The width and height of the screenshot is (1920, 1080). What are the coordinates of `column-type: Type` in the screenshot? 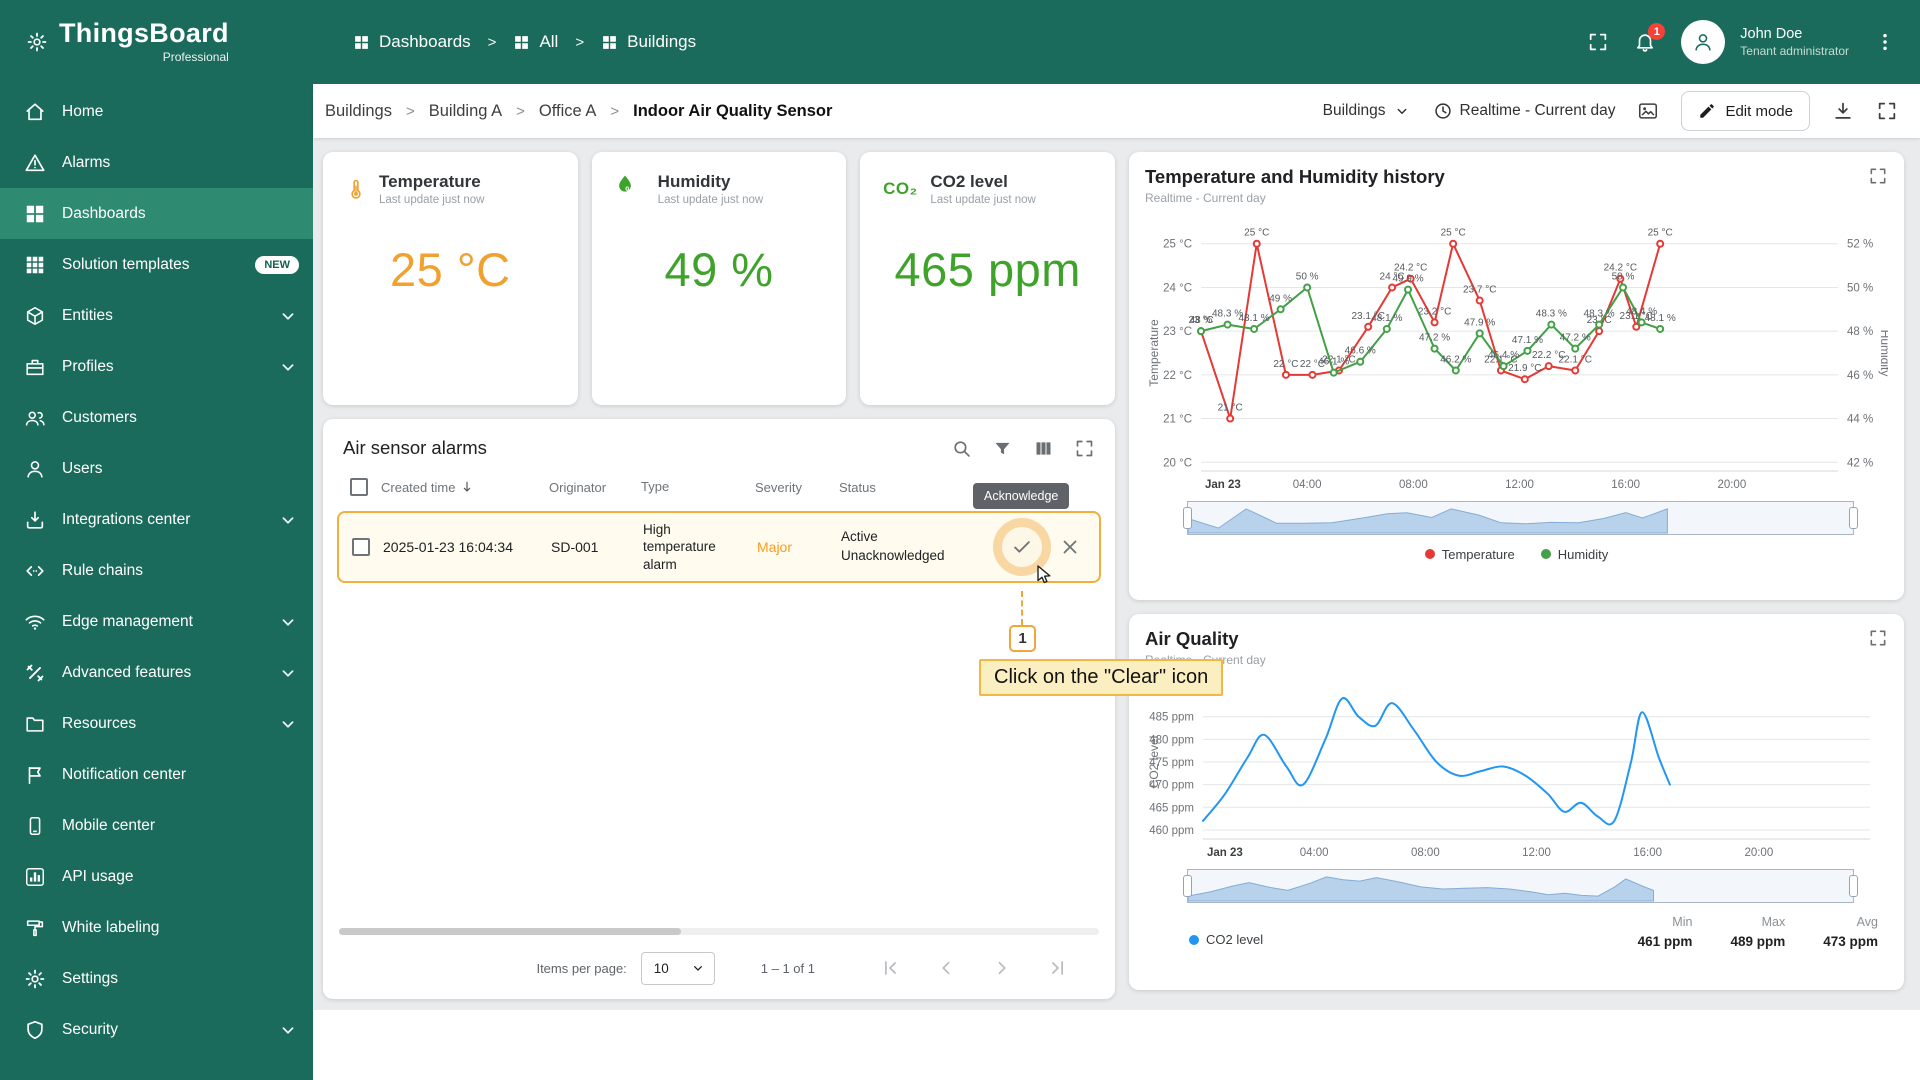 It's located at (698, 487).